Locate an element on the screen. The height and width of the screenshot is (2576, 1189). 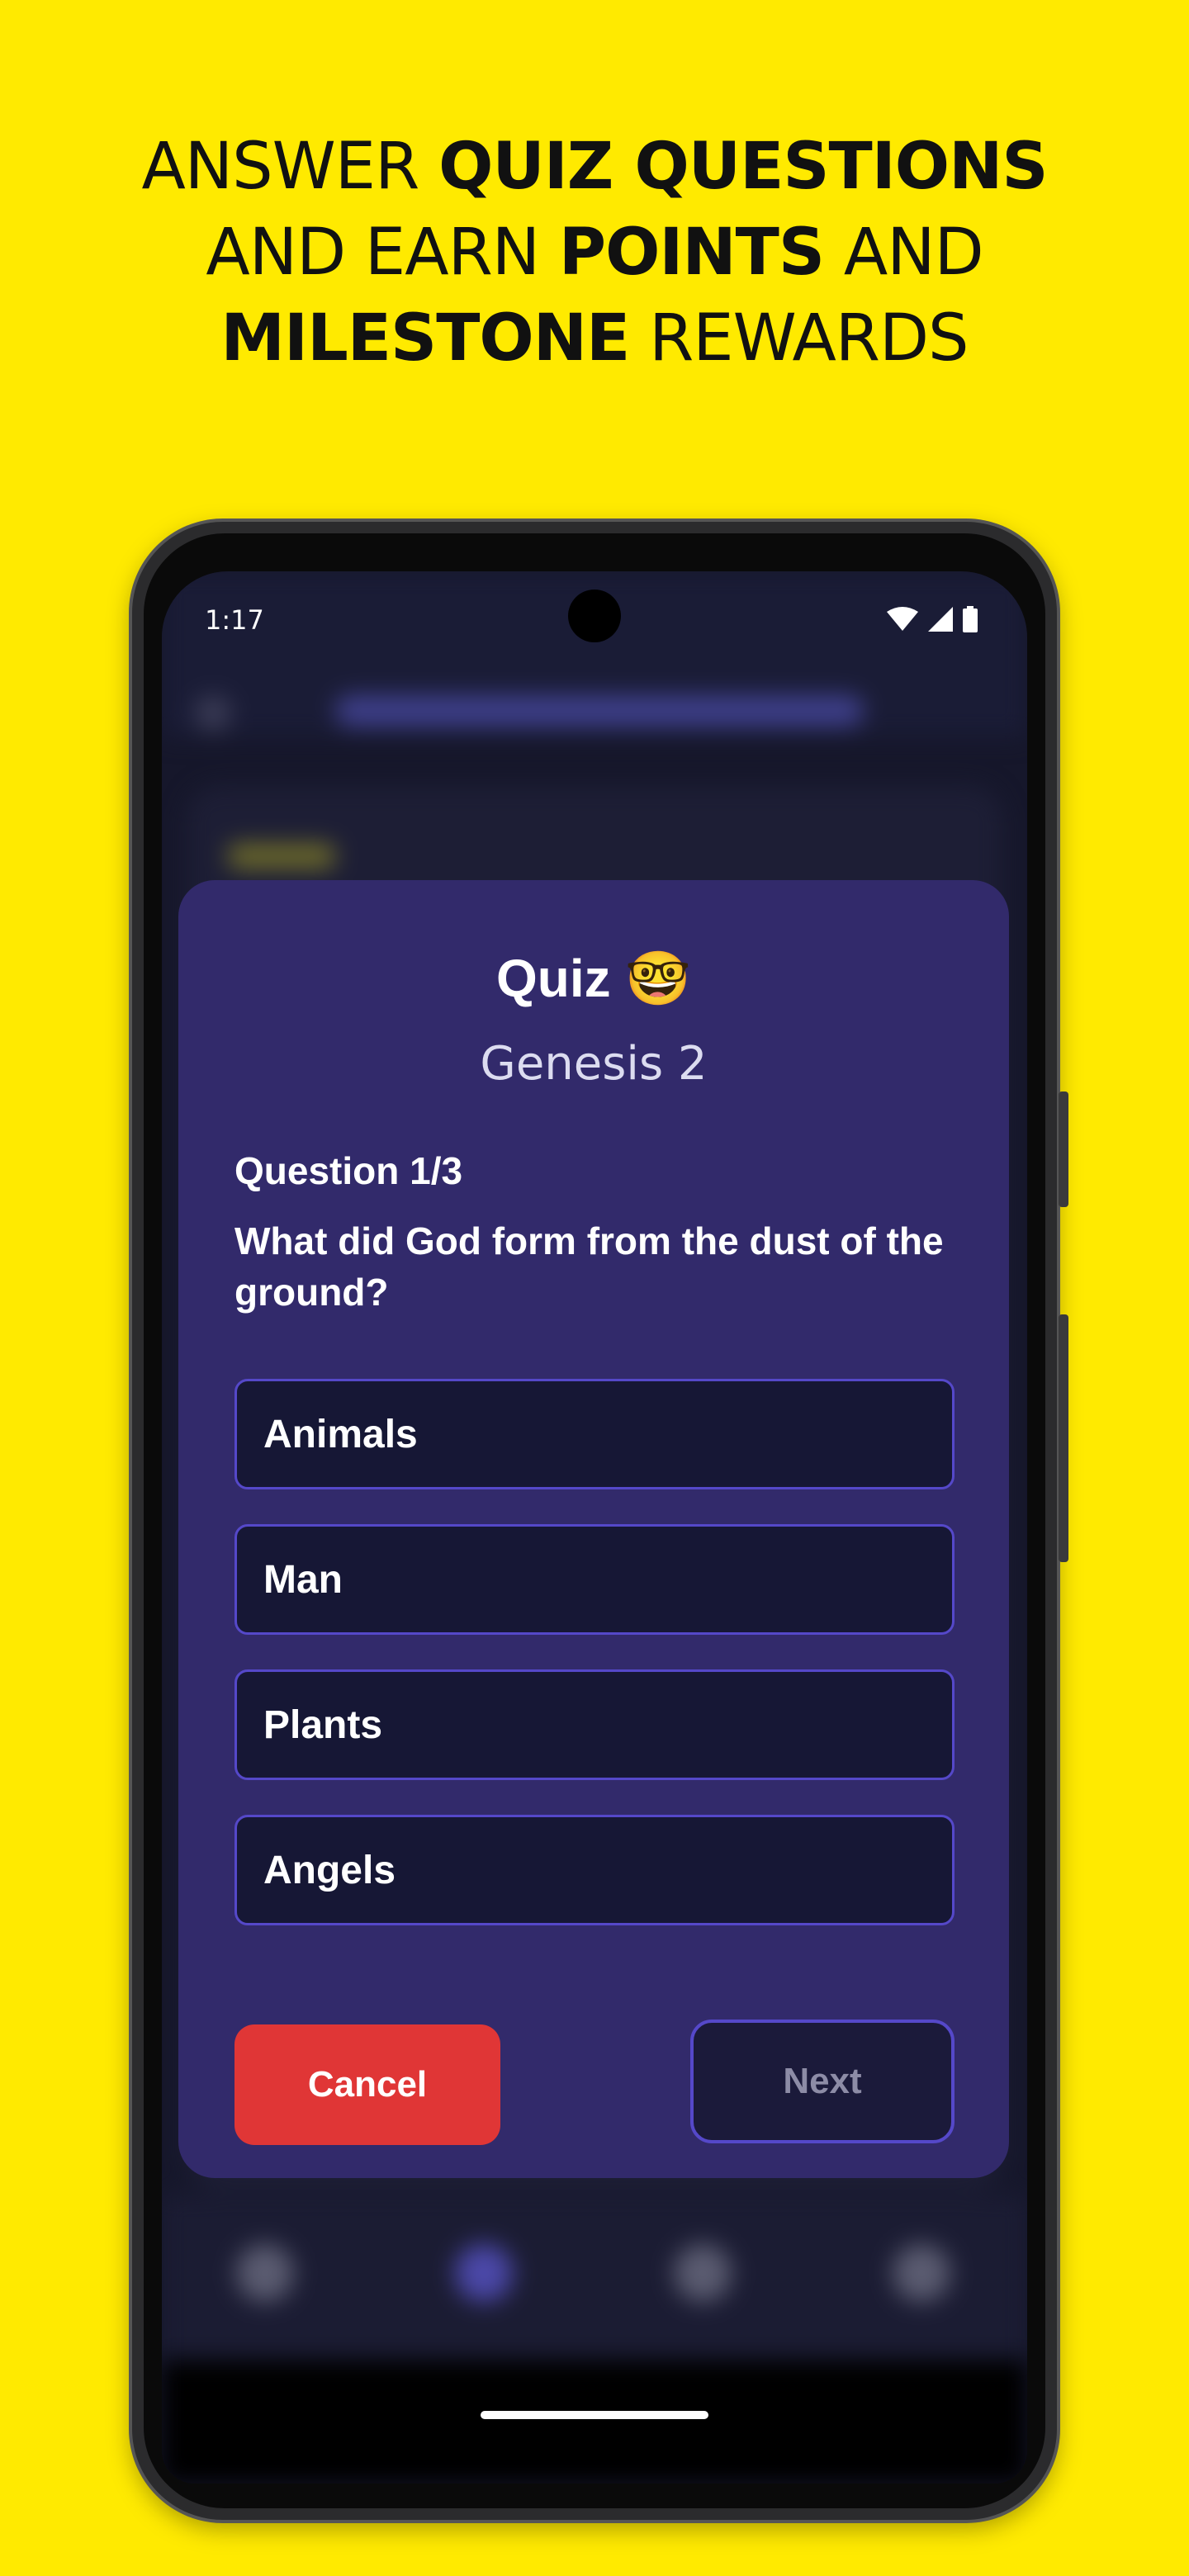
headline-text: REWARDS is located at coordinates (799, 338).